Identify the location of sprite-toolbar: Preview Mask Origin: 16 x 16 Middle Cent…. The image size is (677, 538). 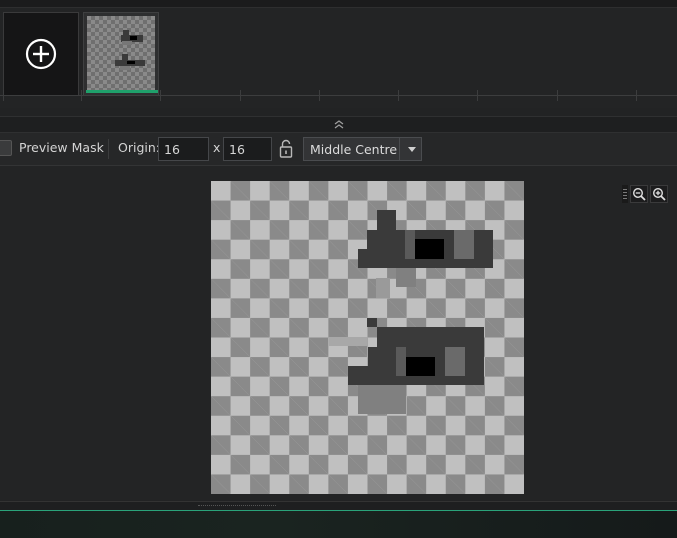
(338, 149).